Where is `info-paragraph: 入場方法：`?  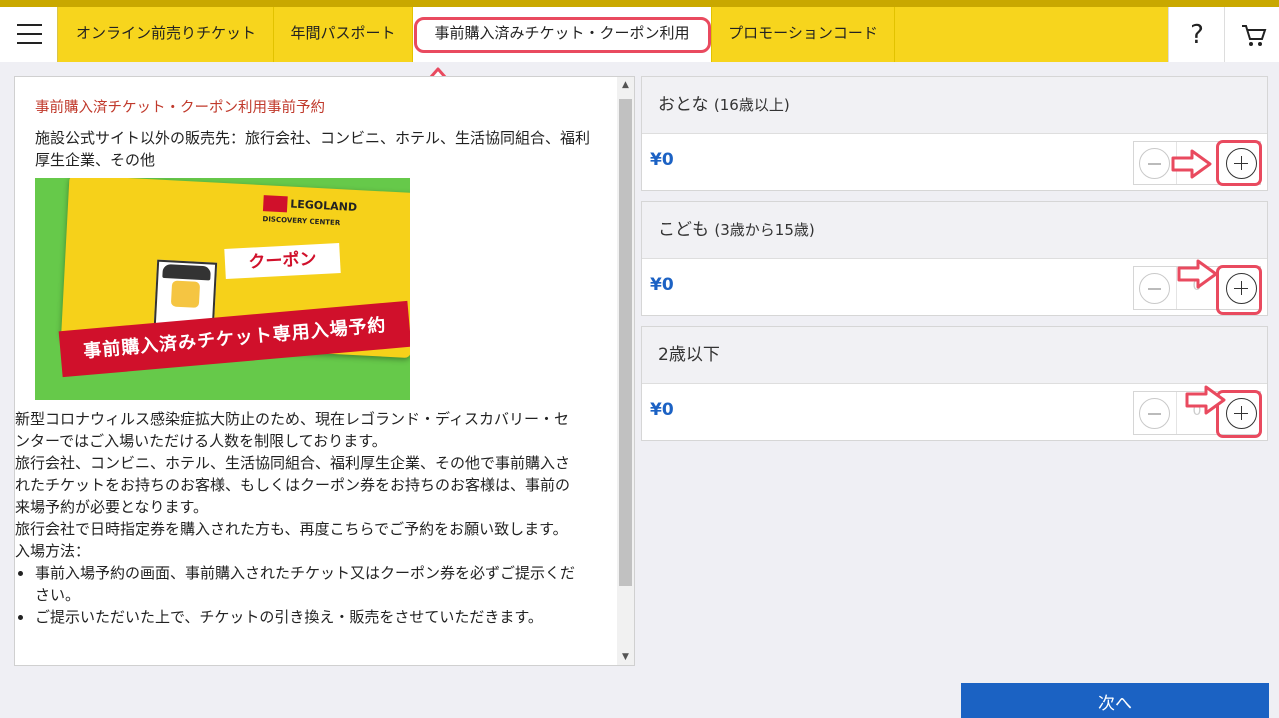 info-paragraph: 入場方法： is located at coordinates (53, 551).